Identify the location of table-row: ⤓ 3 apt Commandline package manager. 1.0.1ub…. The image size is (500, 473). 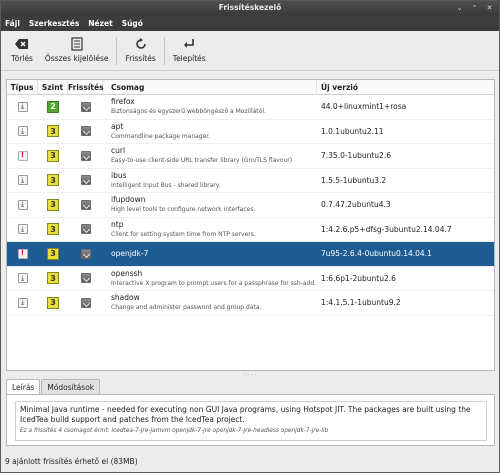
(250, 132).